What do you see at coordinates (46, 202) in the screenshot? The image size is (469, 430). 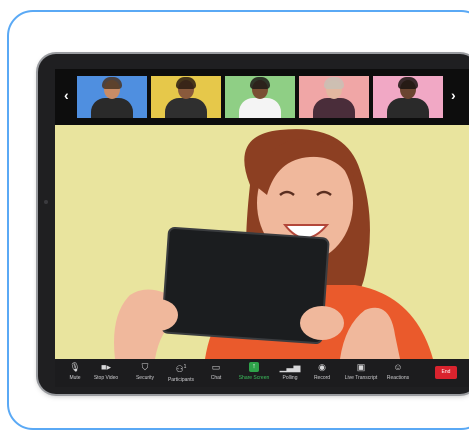 I see `tablet-camera` at bounding box center [46, 202].